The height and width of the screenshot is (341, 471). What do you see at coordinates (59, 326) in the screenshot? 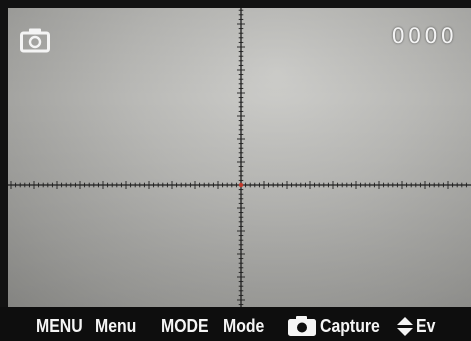
I see `menu-key-label: MENU` at bounding box center [59, 326].